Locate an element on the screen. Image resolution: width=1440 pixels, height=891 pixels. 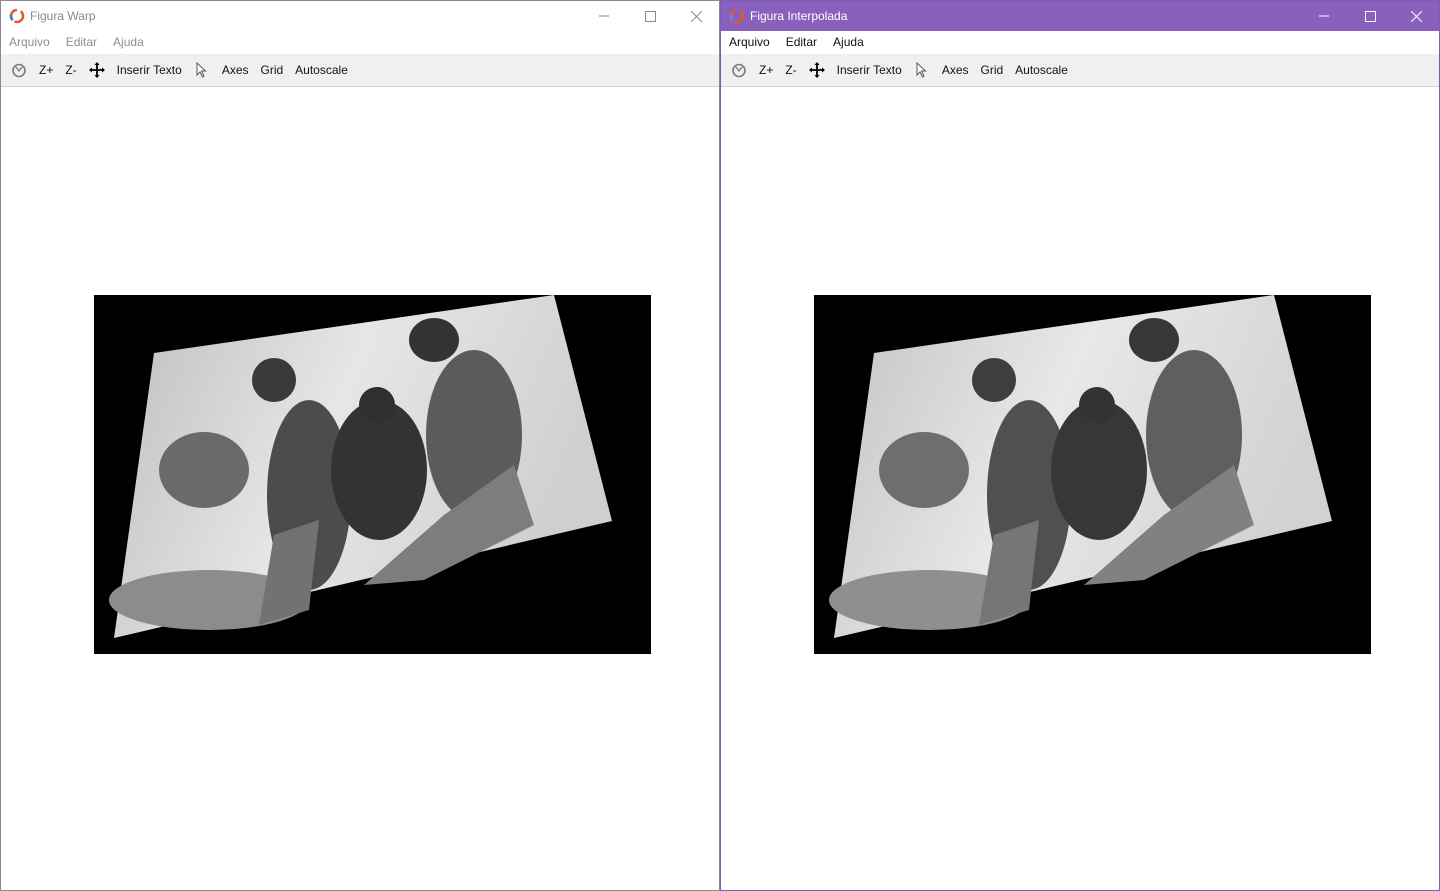
title-bar: Figura Interpolada is located at coordinates (1080, 16).